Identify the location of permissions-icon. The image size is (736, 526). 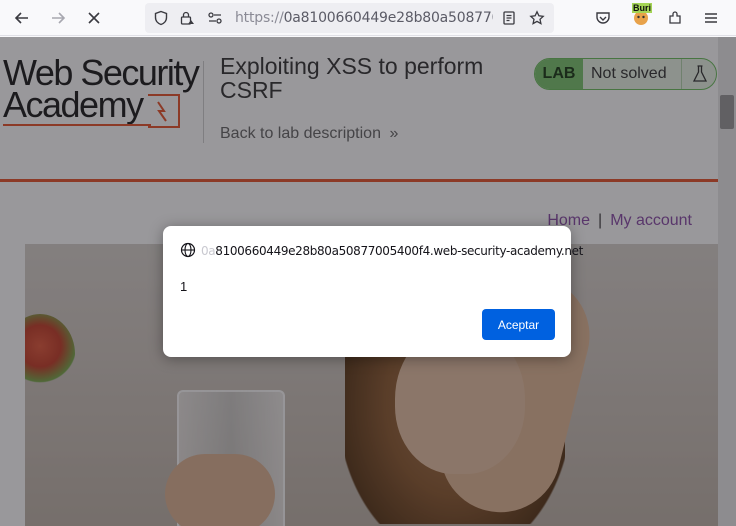
(215, 18).